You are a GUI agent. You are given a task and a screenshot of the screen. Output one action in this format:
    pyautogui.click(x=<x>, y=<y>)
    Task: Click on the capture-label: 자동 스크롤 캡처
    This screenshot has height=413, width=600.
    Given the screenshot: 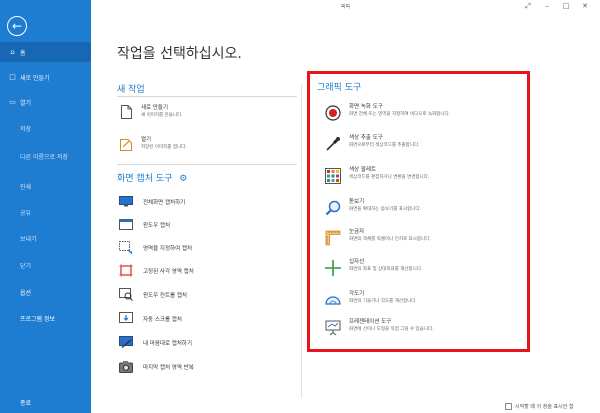 What is the action you would take?
    pyautogui.click(x=162, y=319)
    